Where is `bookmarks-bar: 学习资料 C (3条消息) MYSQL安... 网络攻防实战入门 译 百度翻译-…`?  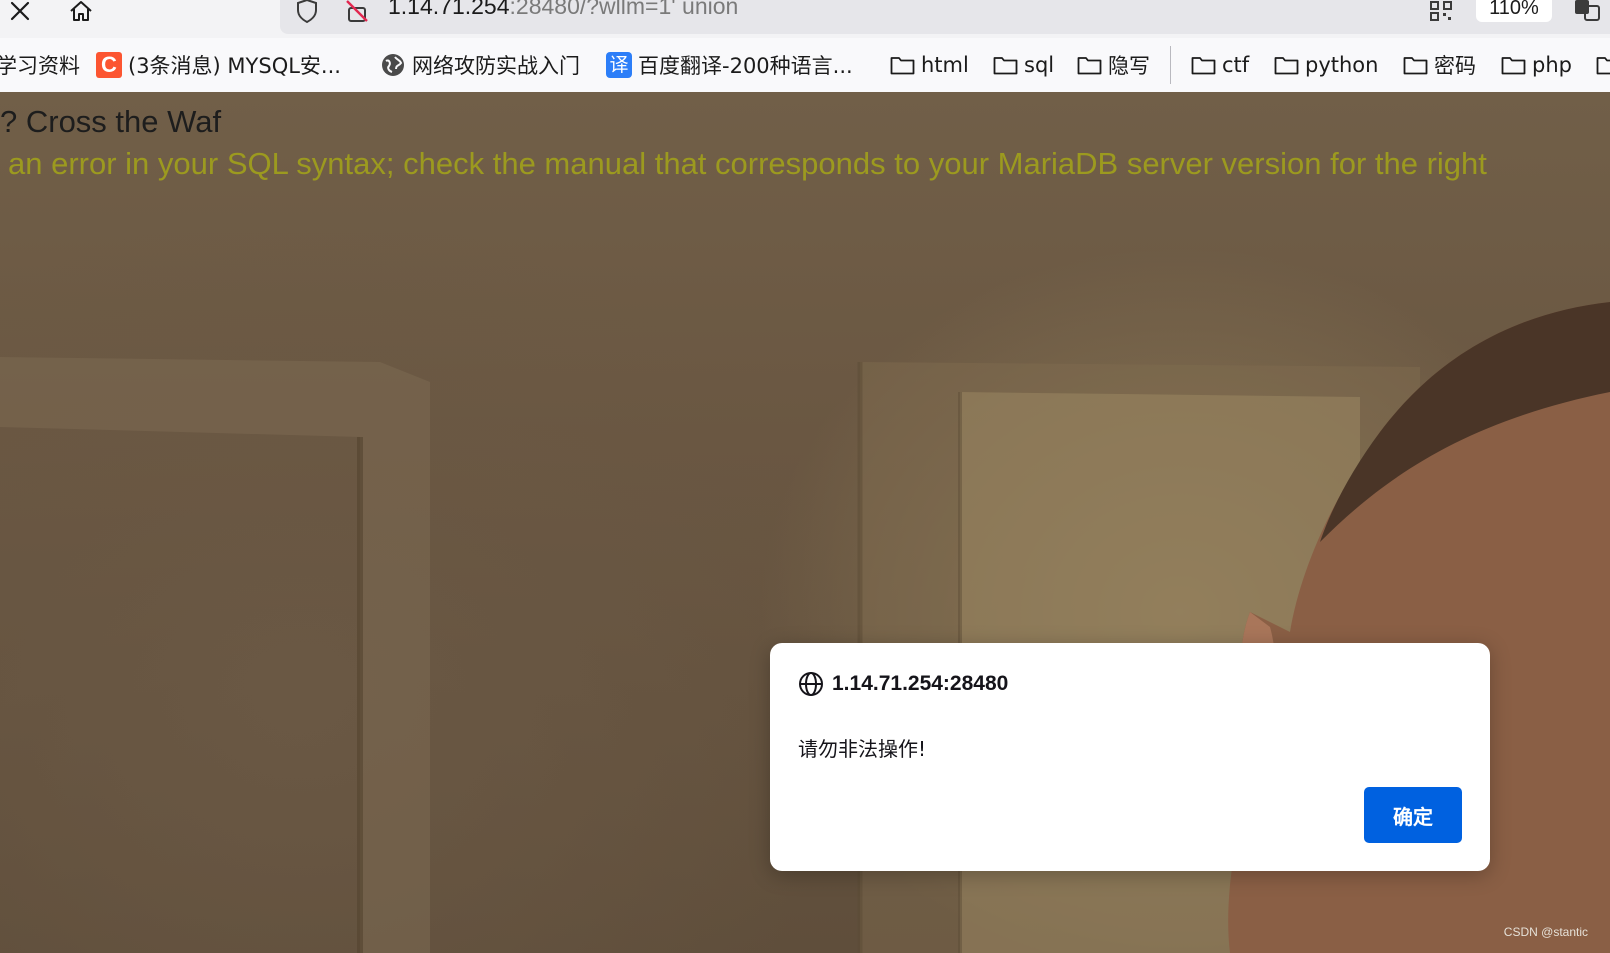 bookmarks-bar: 学习资料 C (3条消息) MYSQL安... 网络攻防实战入门 译 百度翻译-… is located at coordinates (805, 65).